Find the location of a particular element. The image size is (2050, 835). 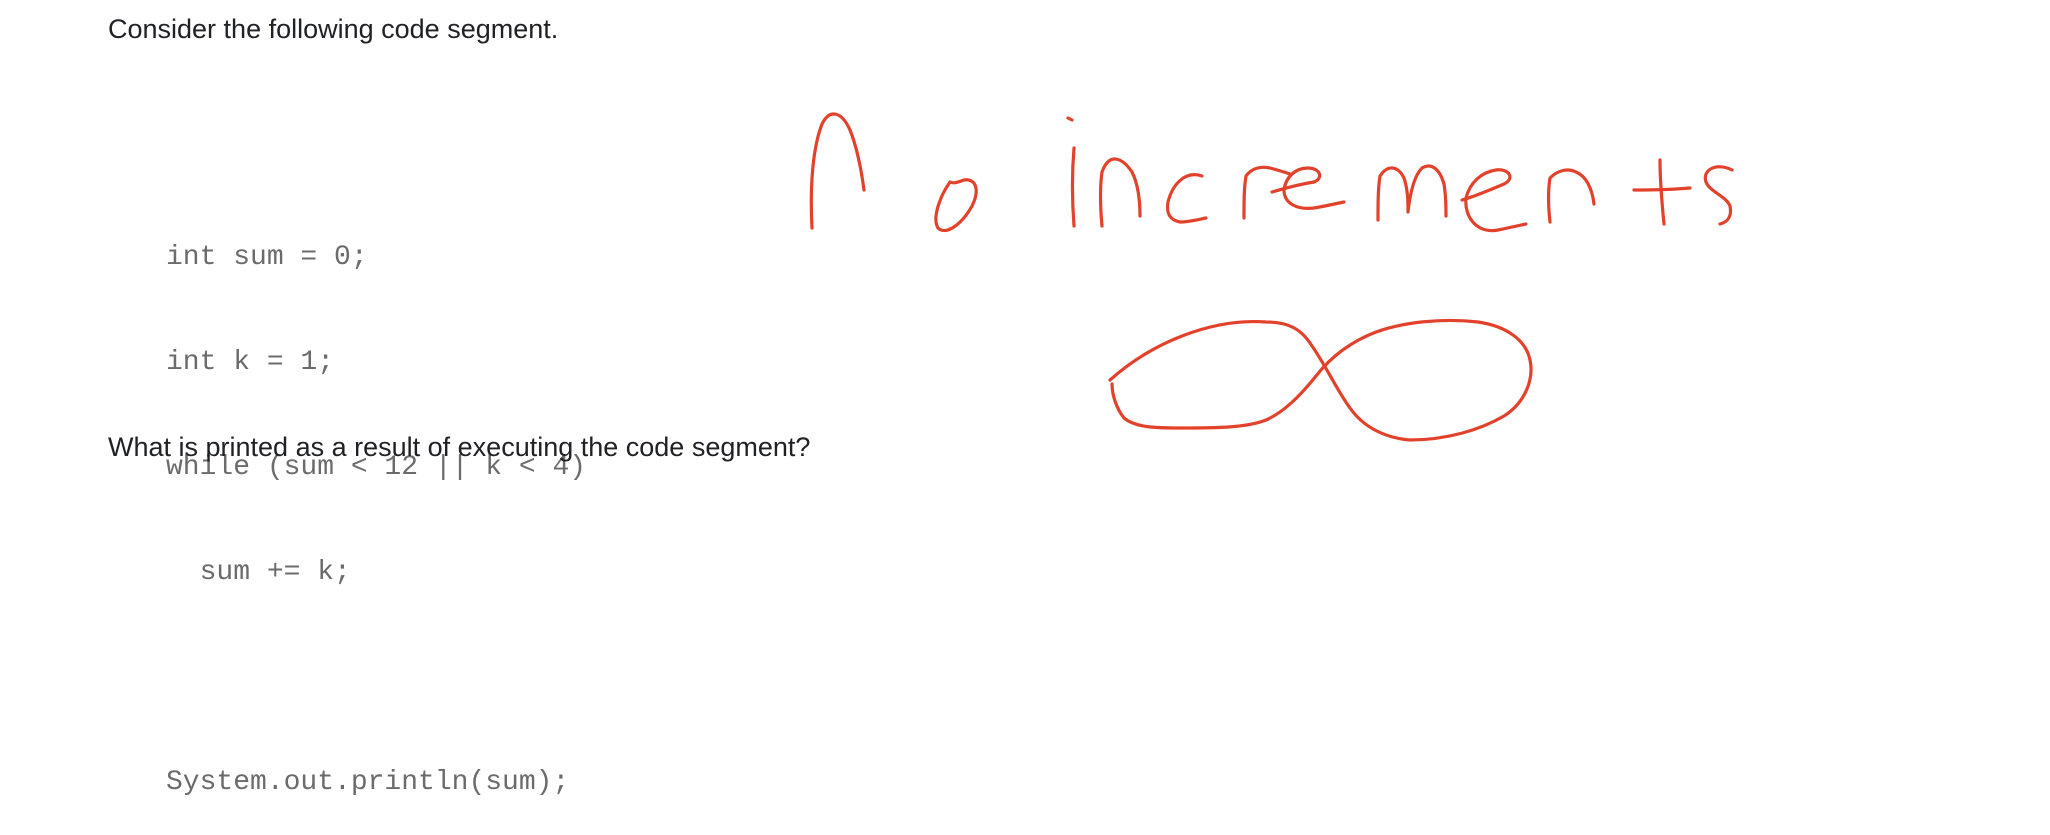

code-line-print: System.out.println(sum); is located at coordinates (368, 782).